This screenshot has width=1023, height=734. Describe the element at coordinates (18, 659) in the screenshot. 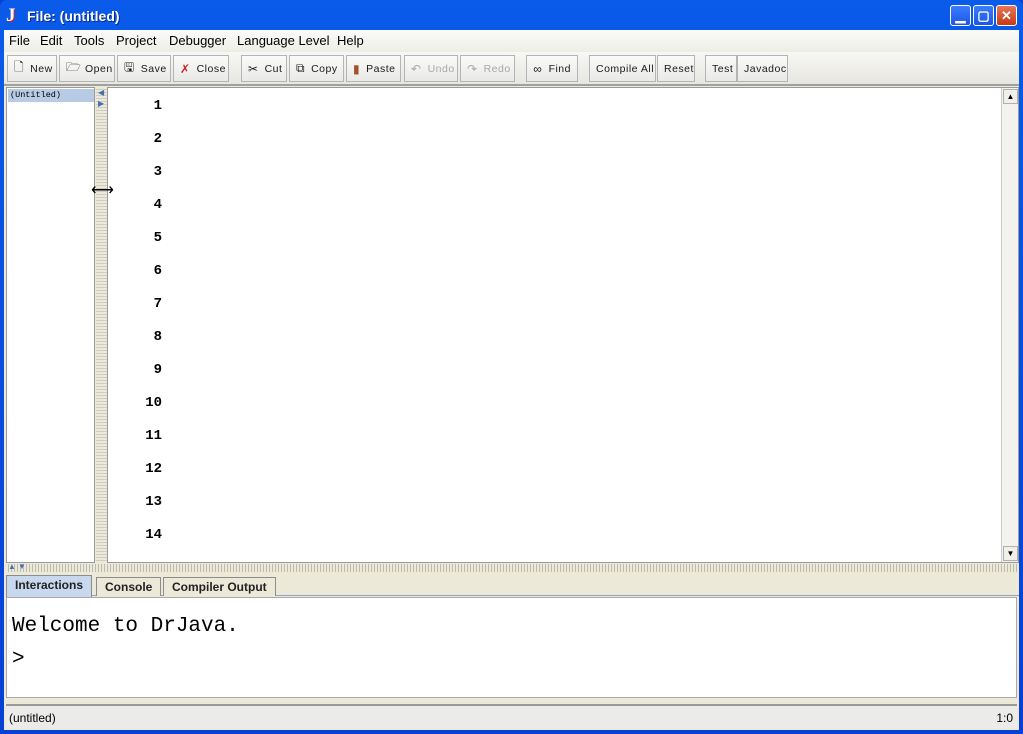

I see `prompt: >` at that location.